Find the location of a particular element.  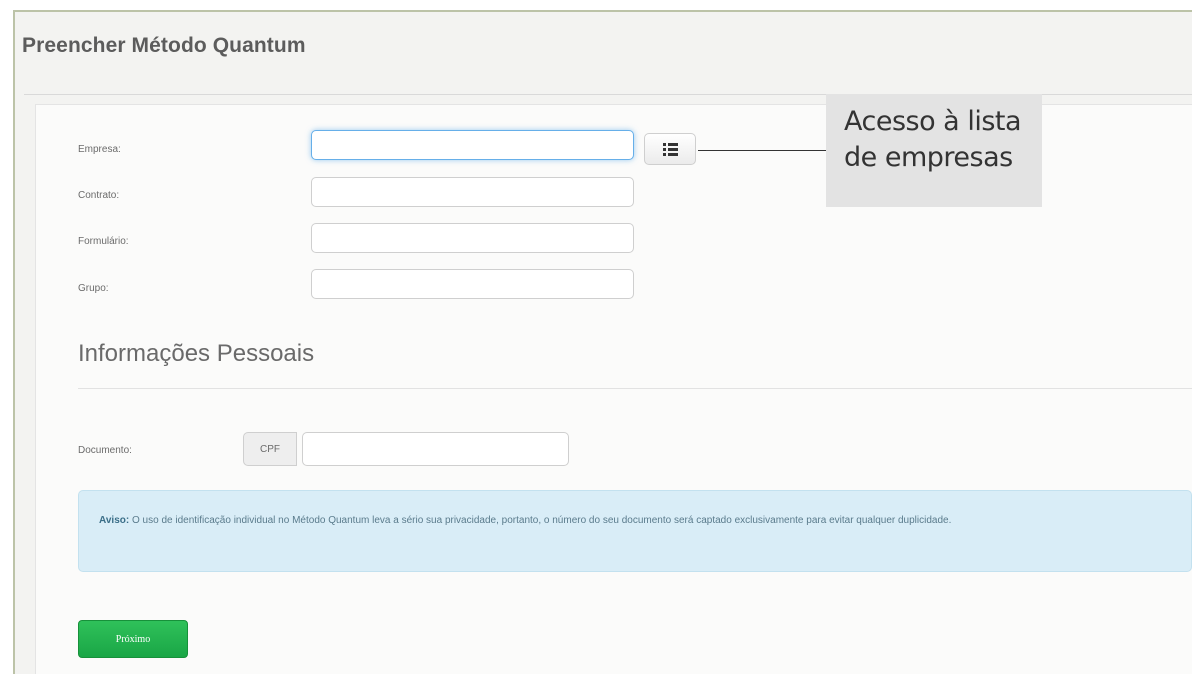

callout-connector is located at coordinates (762, 150).